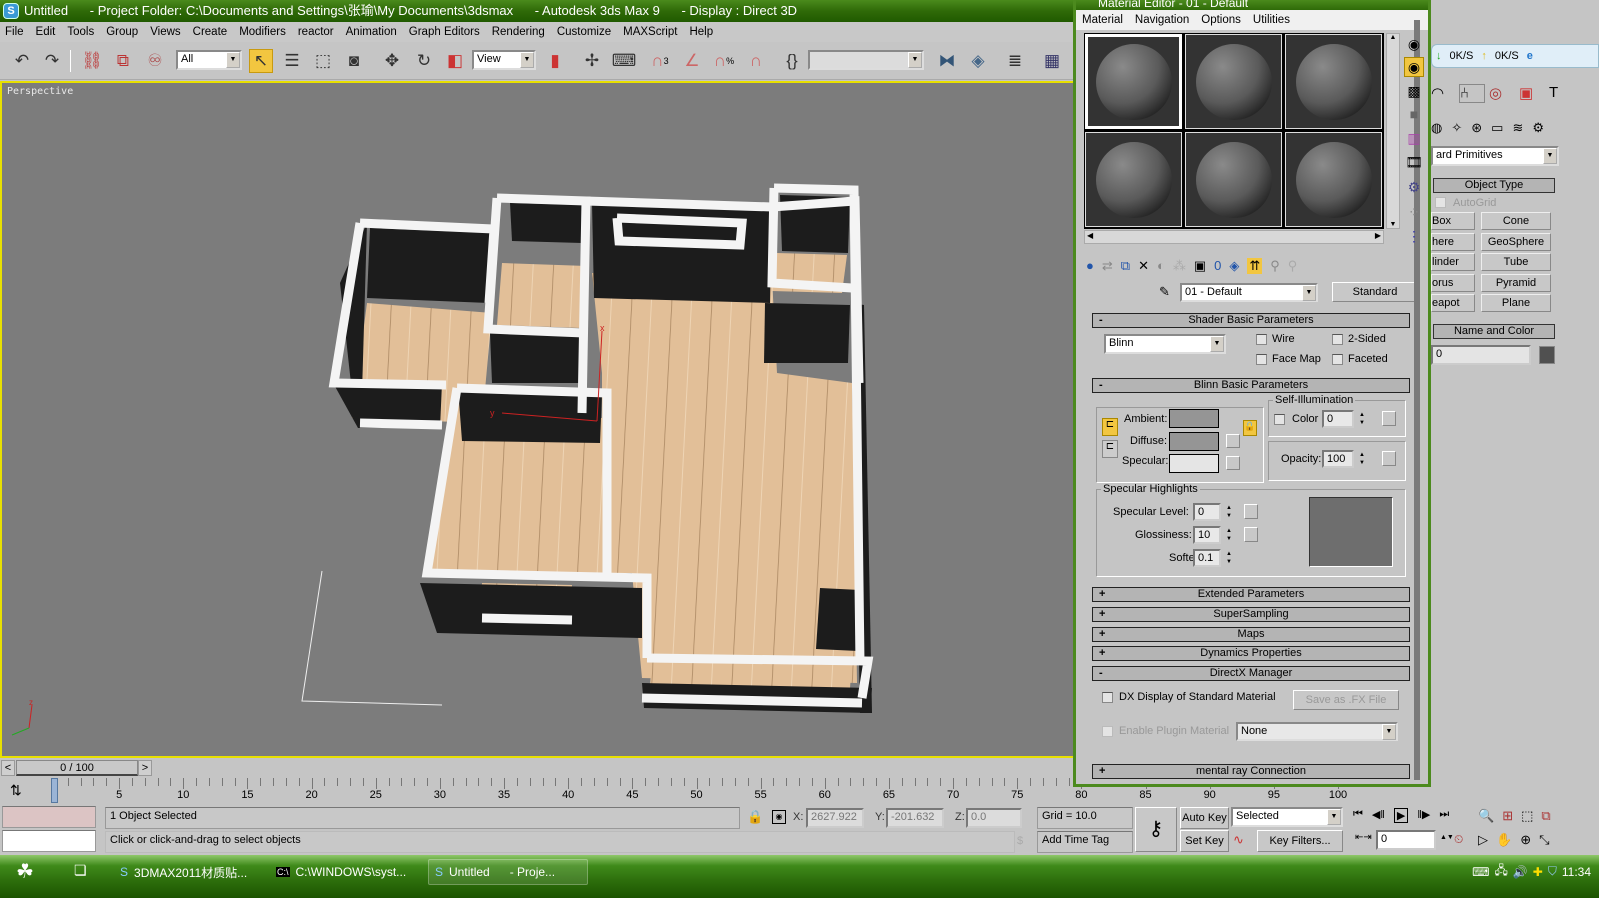 The height and width of the screenshot is (898, 1599). What do you see at coordinates (1444, 815) in the screenshot?
I see `go-to-end-icon: ⏭` at bounding box center [1444, 815].